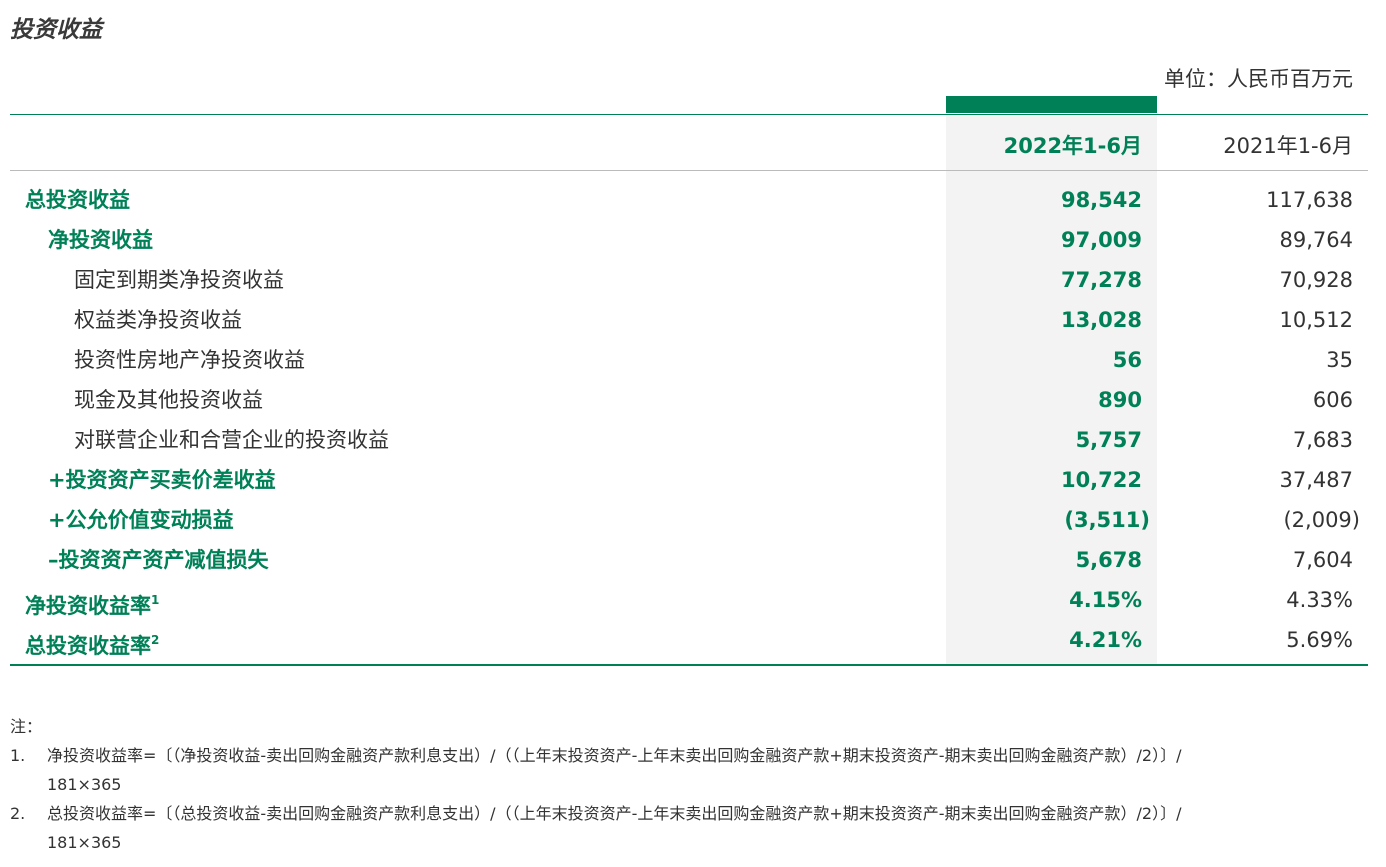 The image size is (1386, 867). Describe the element at coordinates (693, 640) in the screenshot. I see `table-row: 总投资收益率2 4.21% 5.69%` at that location.